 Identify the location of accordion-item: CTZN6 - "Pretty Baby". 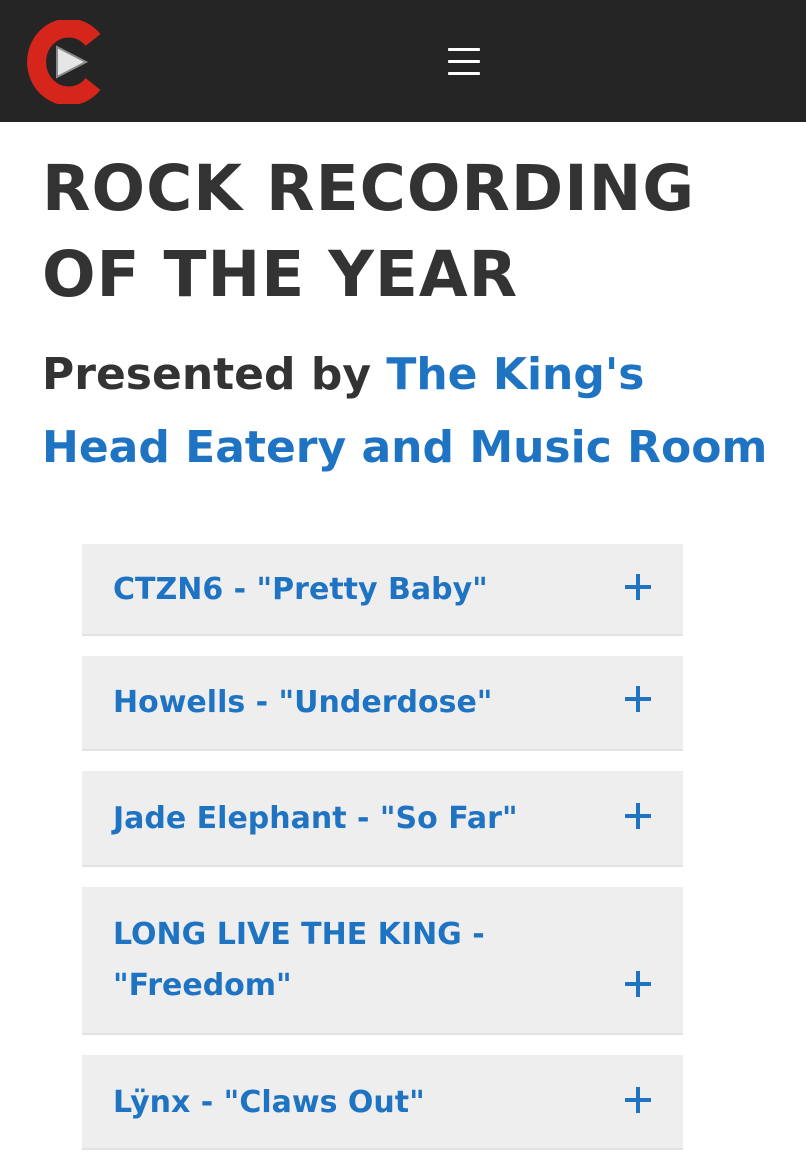
(382, 590).